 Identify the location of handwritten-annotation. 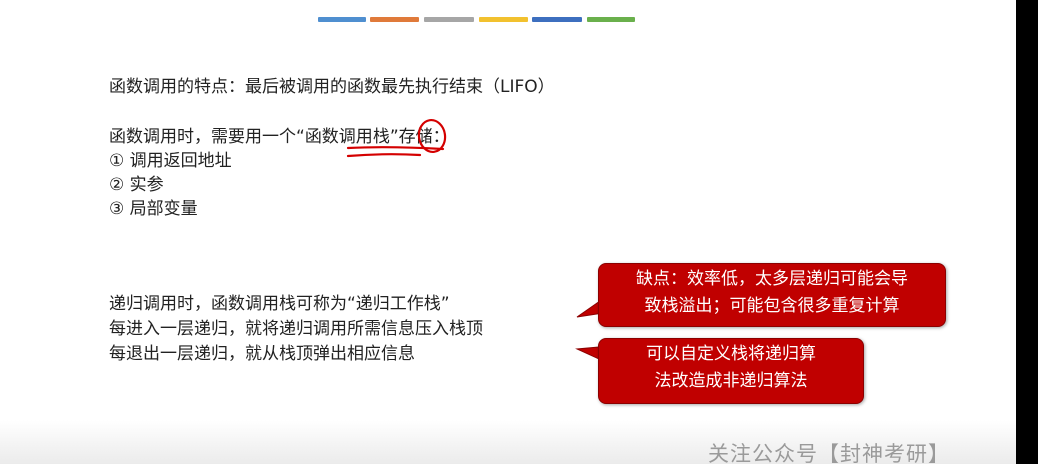
(396, 138).